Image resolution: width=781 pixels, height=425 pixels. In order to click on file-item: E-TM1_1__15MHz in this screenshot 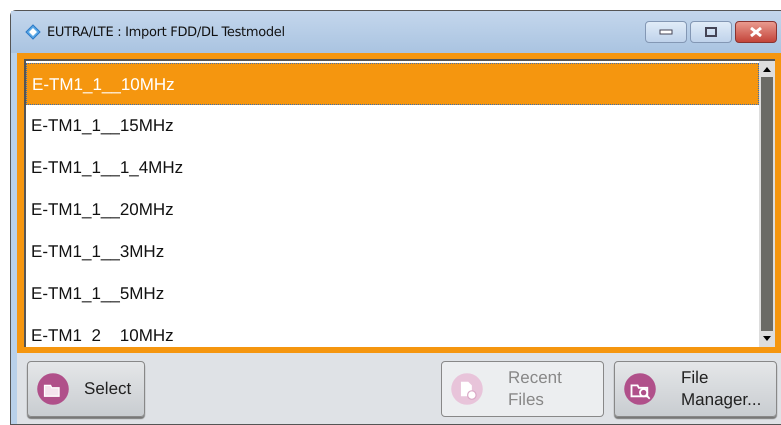, I will do `click(392, 126)`.